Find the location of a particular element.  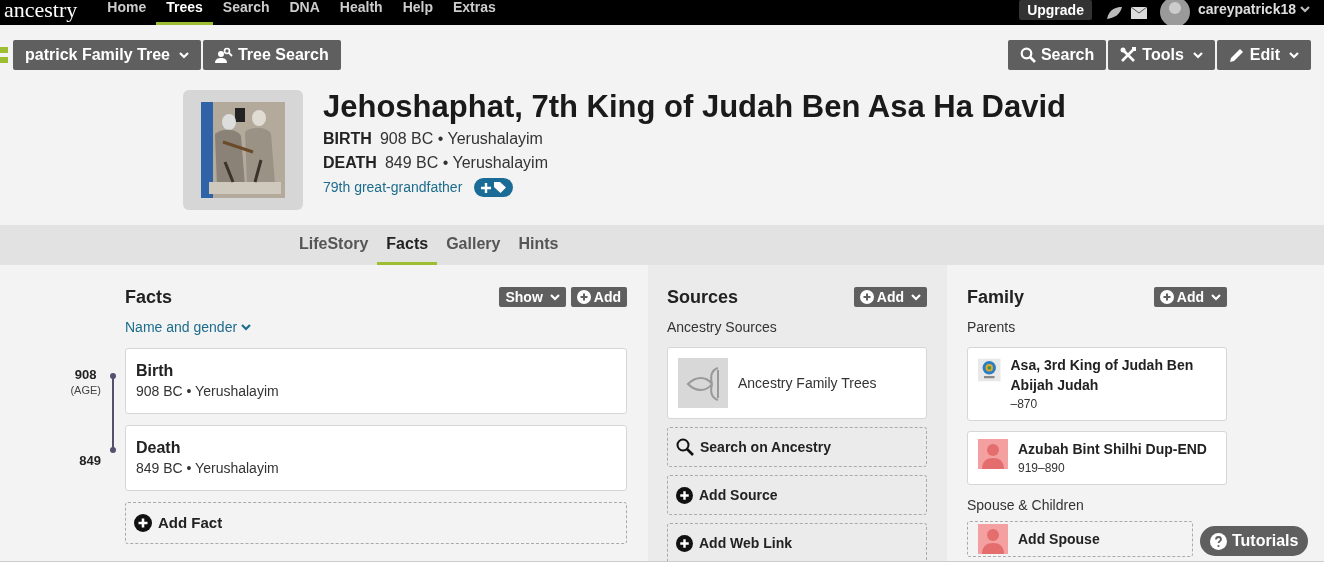

section-title: Sources is located at coordinates (703, 297).